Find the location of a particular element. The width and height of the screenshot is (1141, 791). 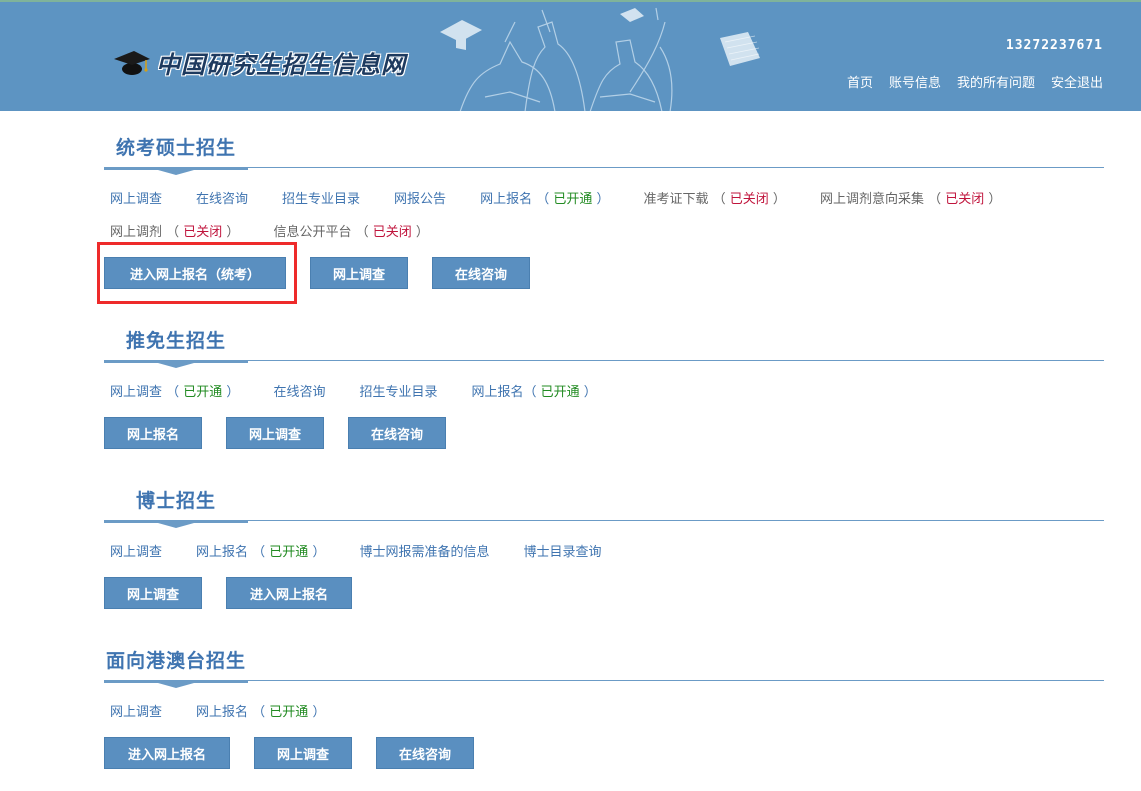

nav-account-info: 账号信息 is located at coordinates (915, 81).